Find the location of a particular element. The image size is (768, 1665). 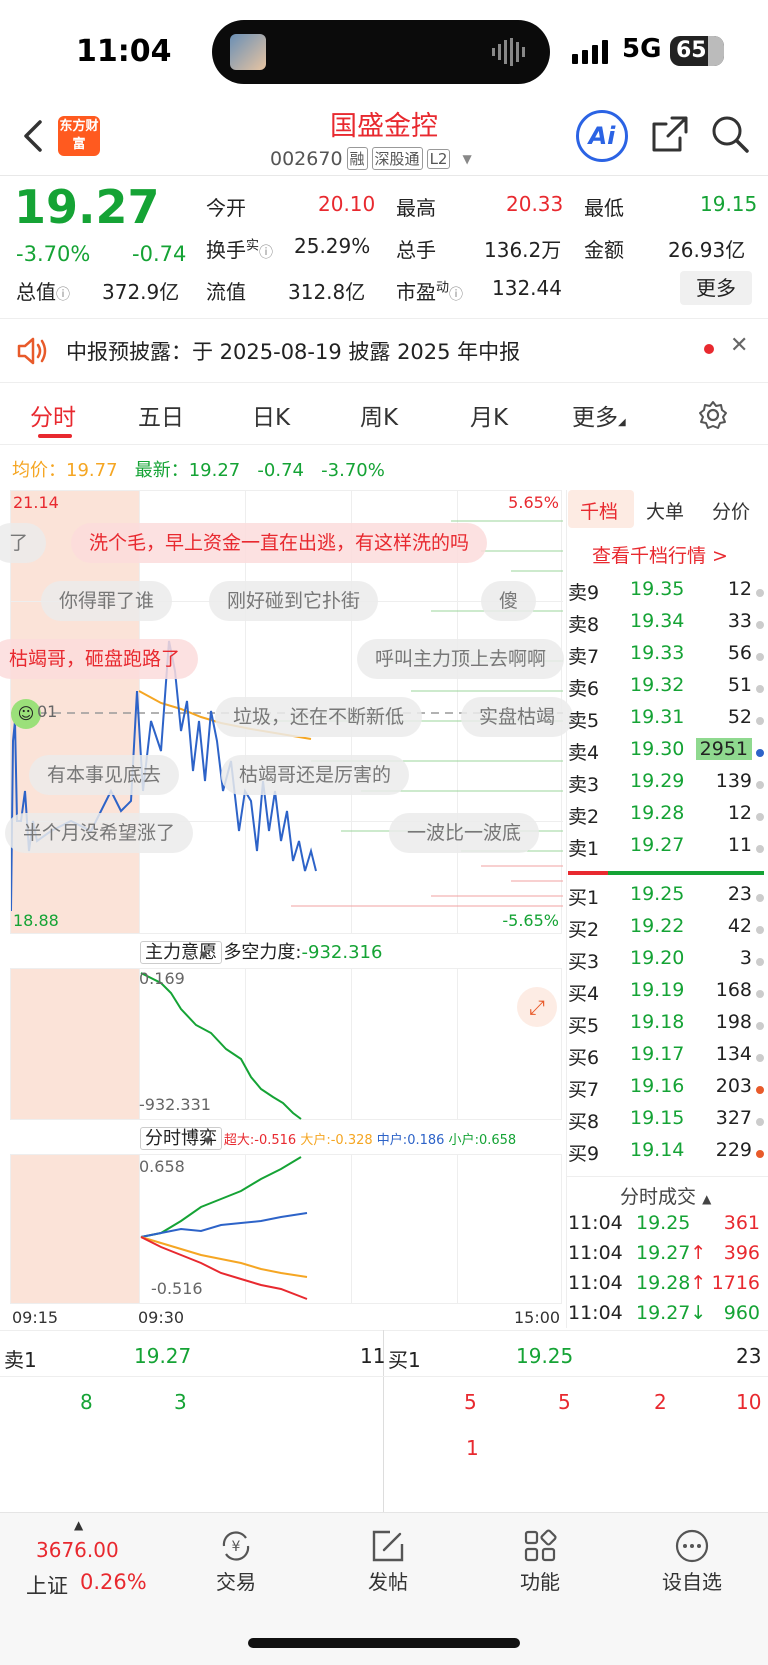

danmu-bubble: 垃圾，还在不断新低 is located at coordinates (319, 717).